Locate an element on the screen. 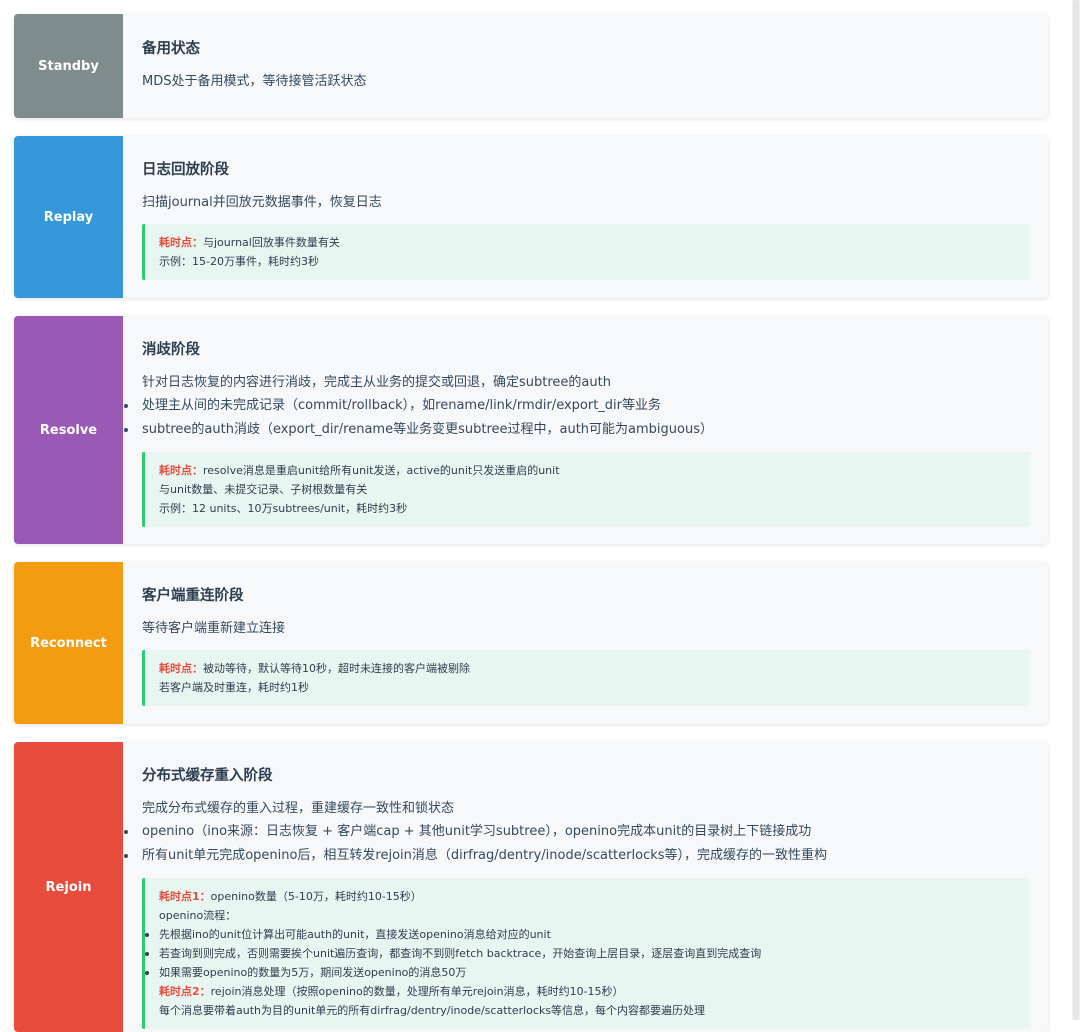 The image size is (1080, 1032). cost-note-text: openino数量（5-10万，耗时约10-15秒） is located at coordinates (316, 896).